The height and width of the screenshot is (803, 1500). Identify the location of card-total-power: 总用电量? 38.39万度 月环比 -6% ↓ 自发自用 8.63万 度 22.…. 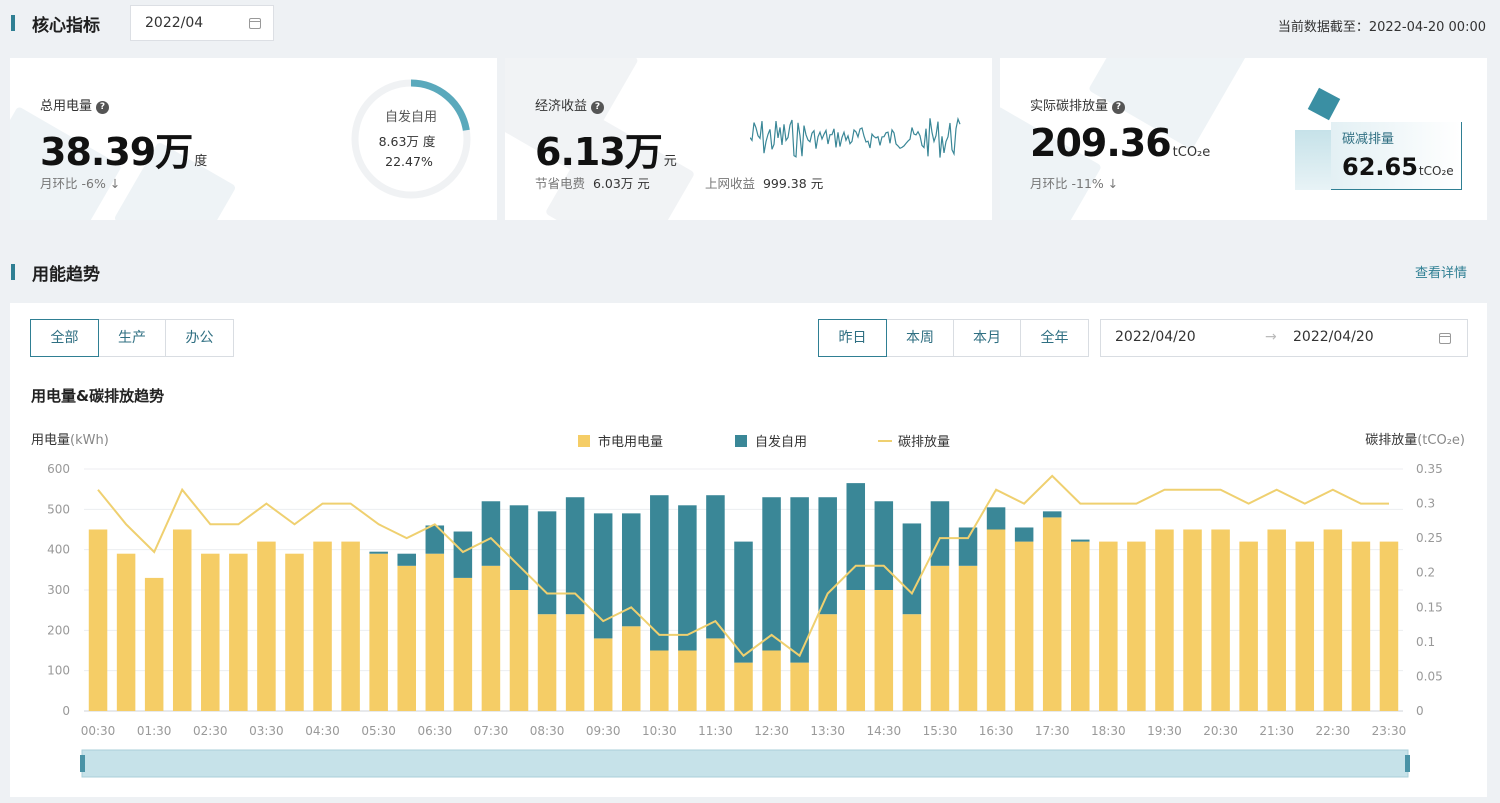
(253, 139).